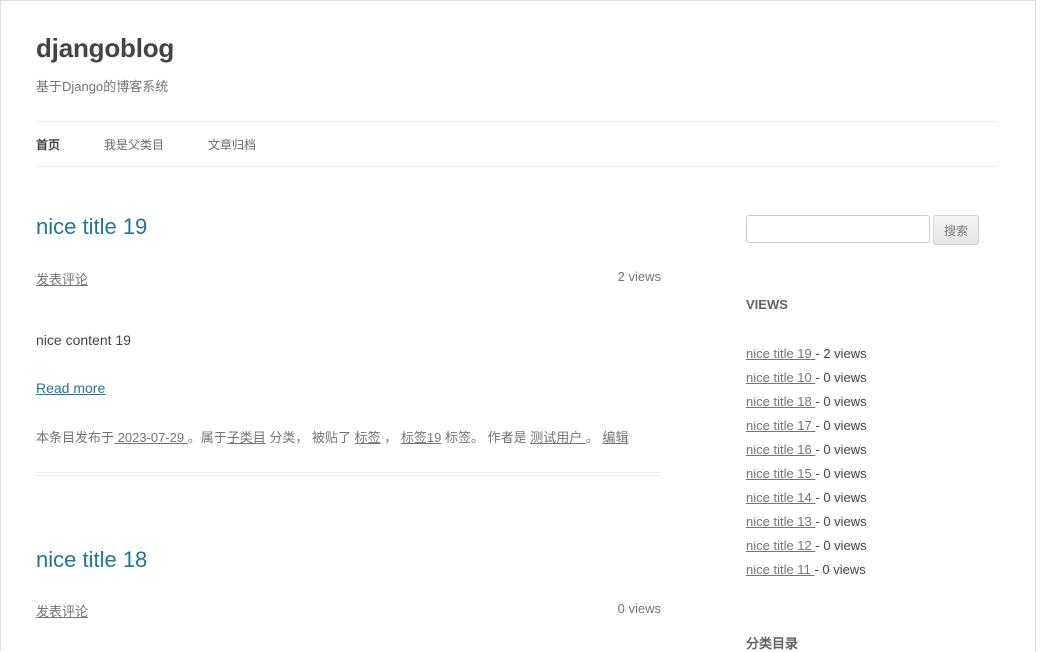  I want to click on list-item: nice title 16 - 0 views, so click(806, 453).